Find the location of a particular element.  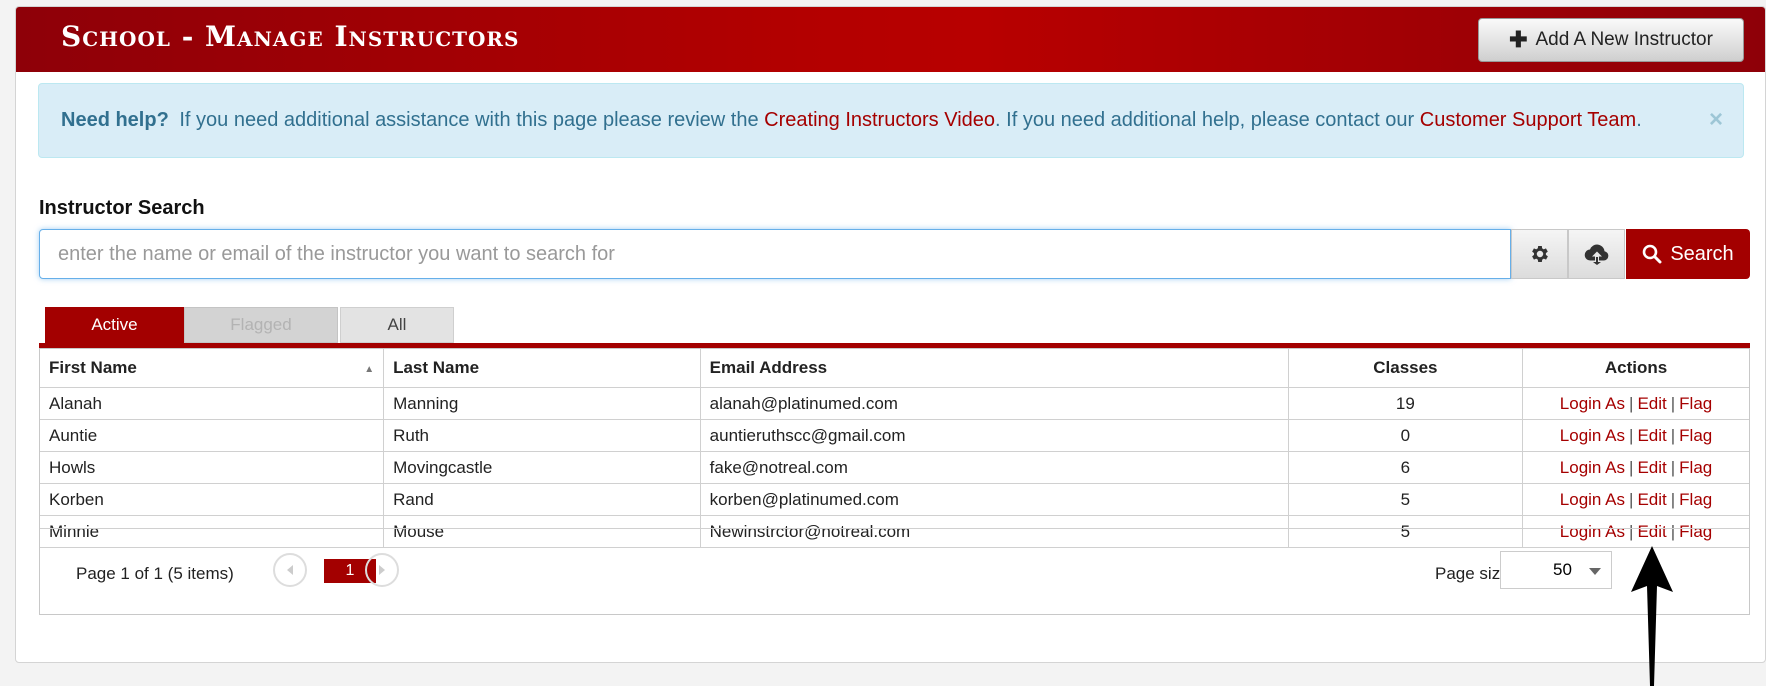

search-button-label: Search is located at coordinates (1702, 253).